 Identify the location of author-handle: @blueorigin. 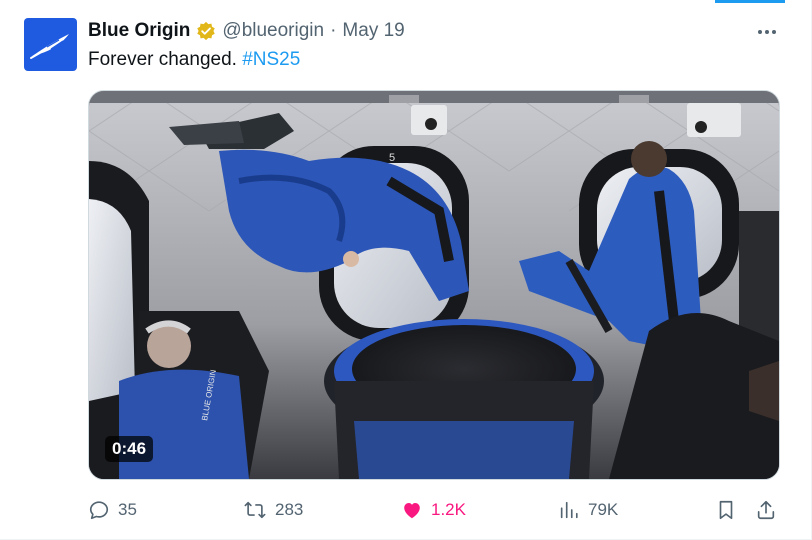
(273, 31).